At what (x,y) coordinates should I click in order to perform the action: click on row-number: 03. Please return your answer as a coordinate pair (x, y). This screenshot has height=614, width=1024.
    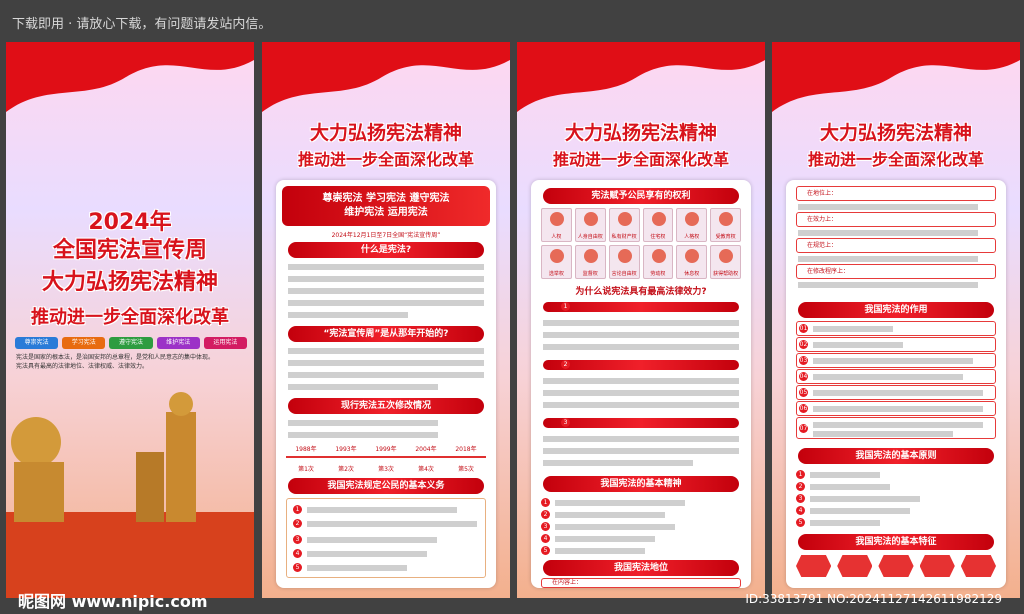
    Looking at the image, I should click on (803, 360).